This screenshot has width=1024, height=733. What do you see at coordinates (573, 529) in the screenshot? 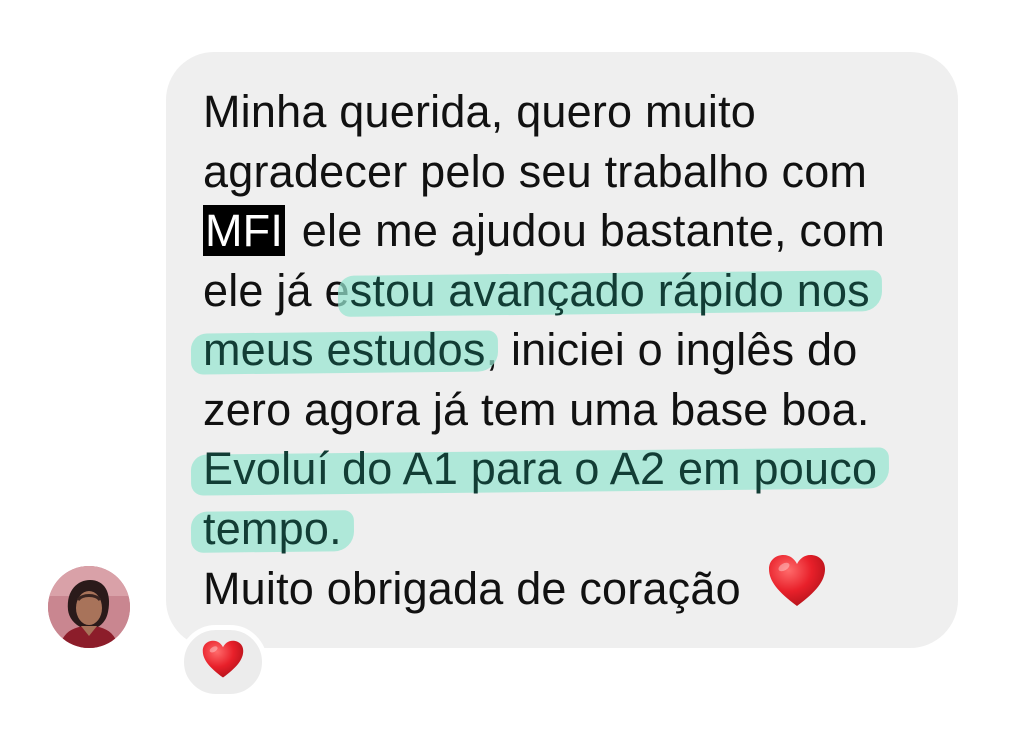
I see `message-line: tempo.` at bounding box center [573, 529].